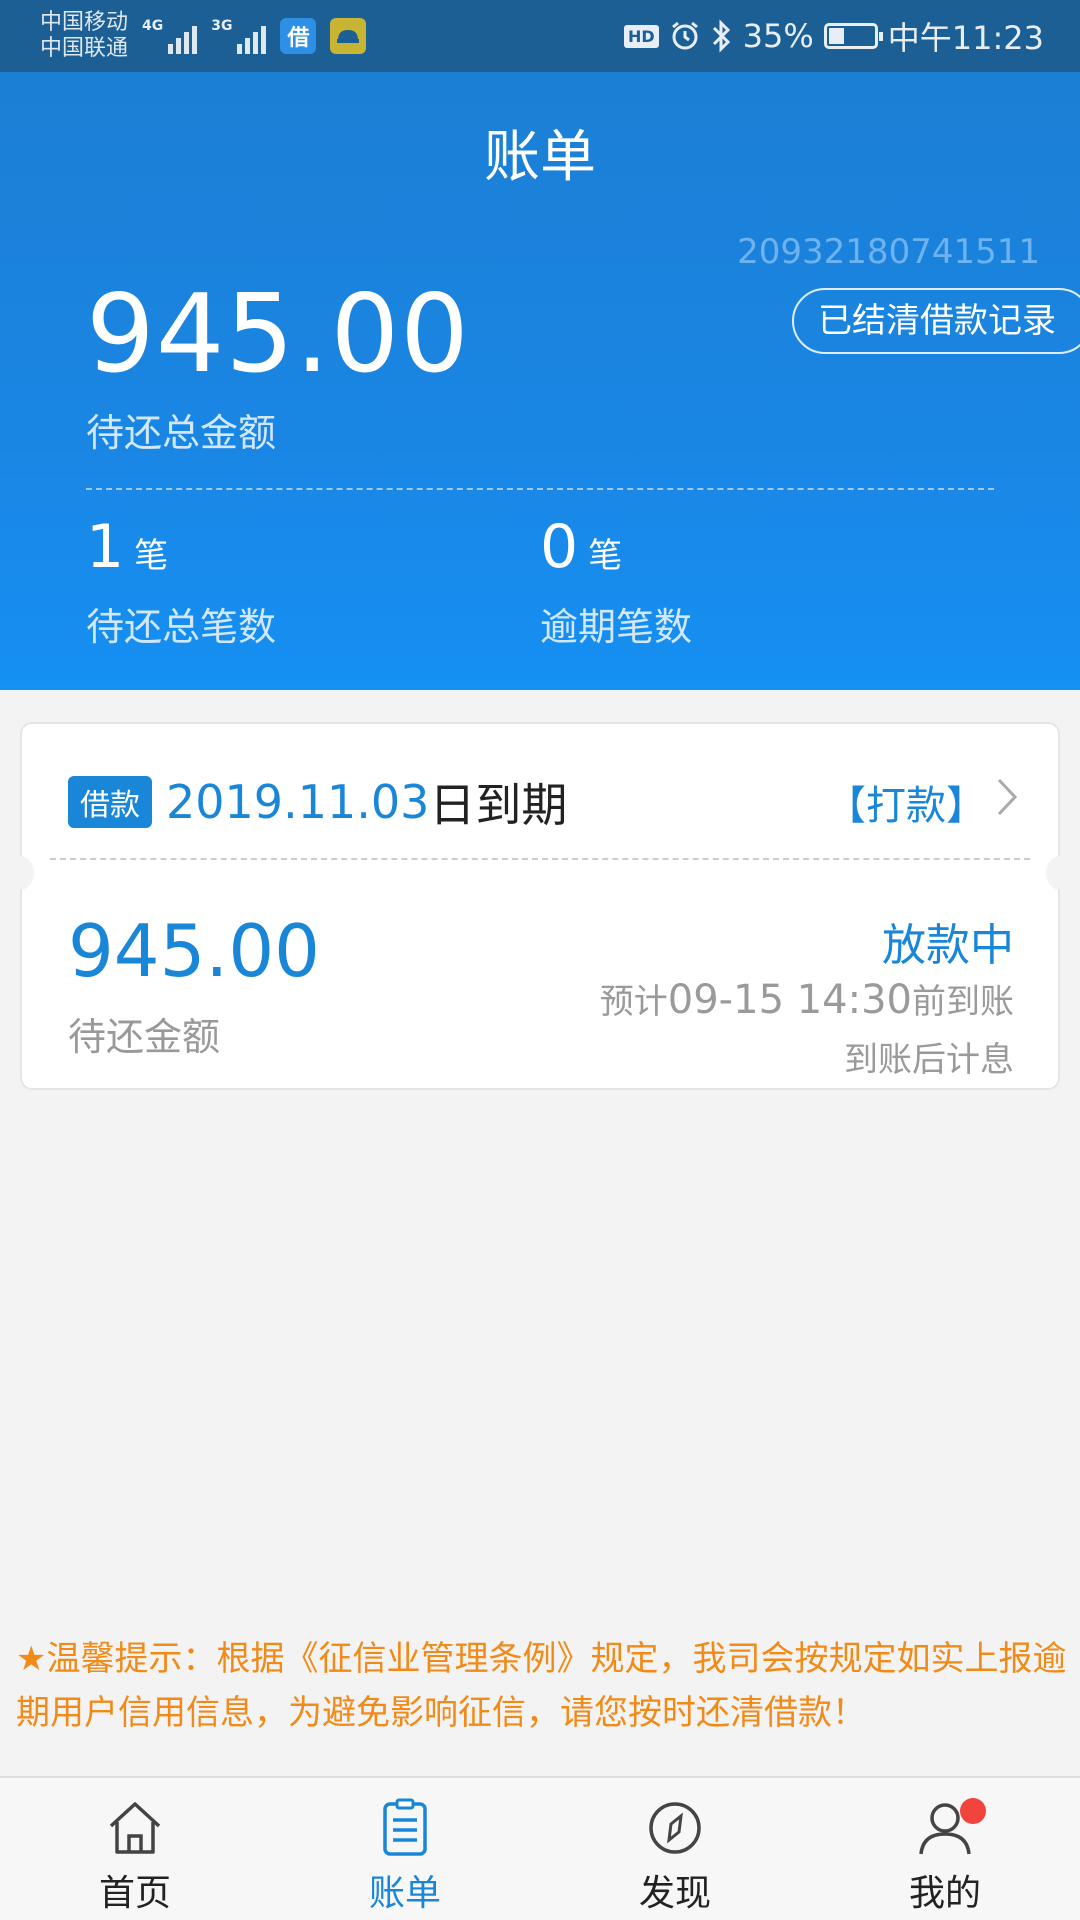 The width and height of the screenshot is (1080, 1920). What do you see at coordinates (498, 805) in the screenshot?
I see `due-suffix: 日到期` at bounding box center [498, 805].